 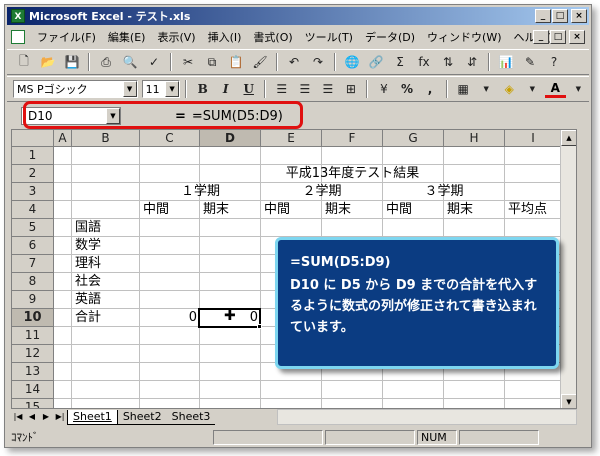 I want to click on hyperlink-icon: 🌐, so click(x=352, y=62).